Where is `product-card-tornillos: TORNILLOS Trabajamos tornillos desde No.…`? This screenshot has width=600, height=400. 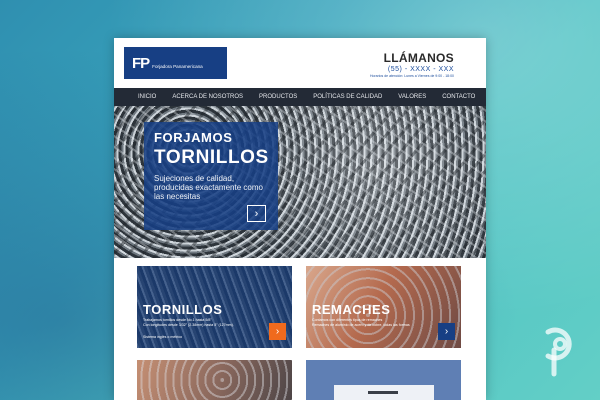 product-card-tornillos: TORNILLOS Trabajamos tornillos desde No.… is located at coordinates (214, 307).